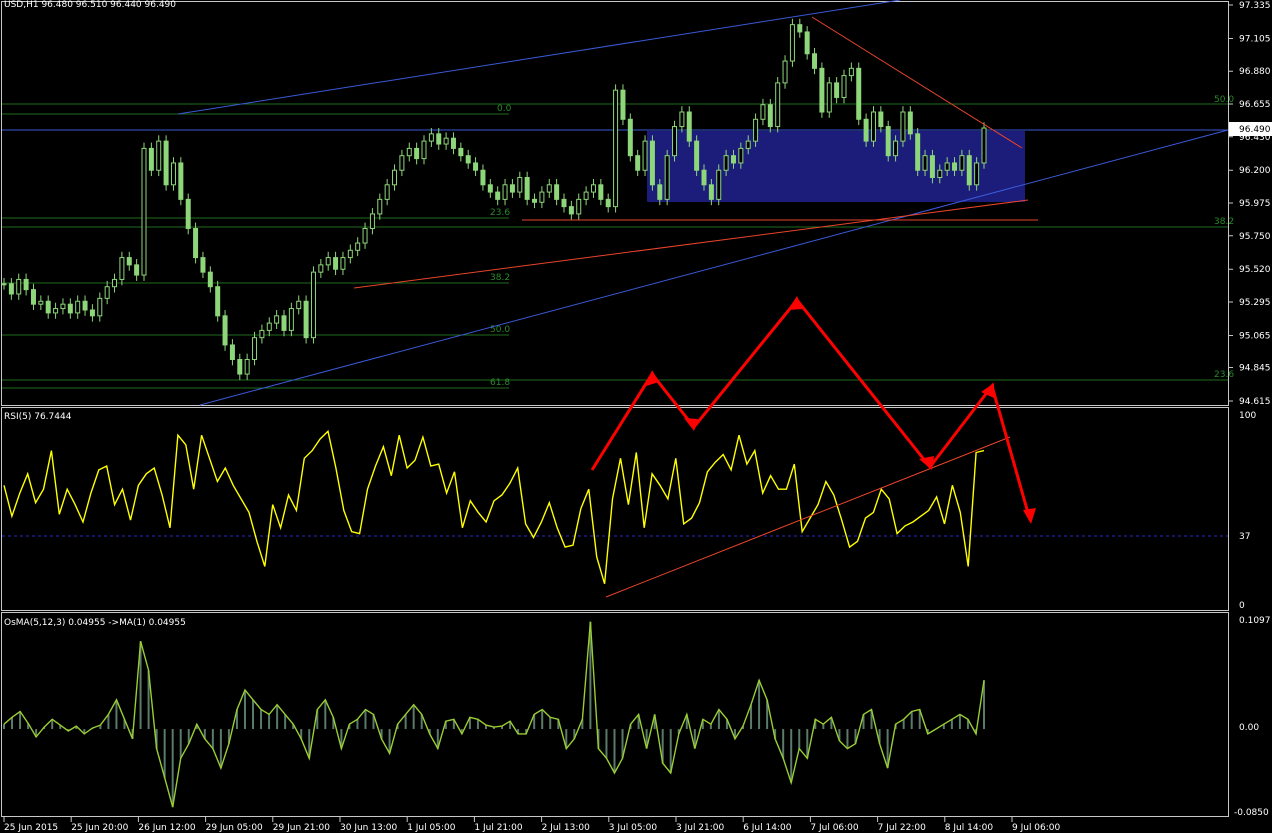 The height and width of the screenshot is (833, 1272). Describe the element at coordinates (234, 828) in the screenshot. I see `time-tick-label: 29 Jun 05:00` at that location.